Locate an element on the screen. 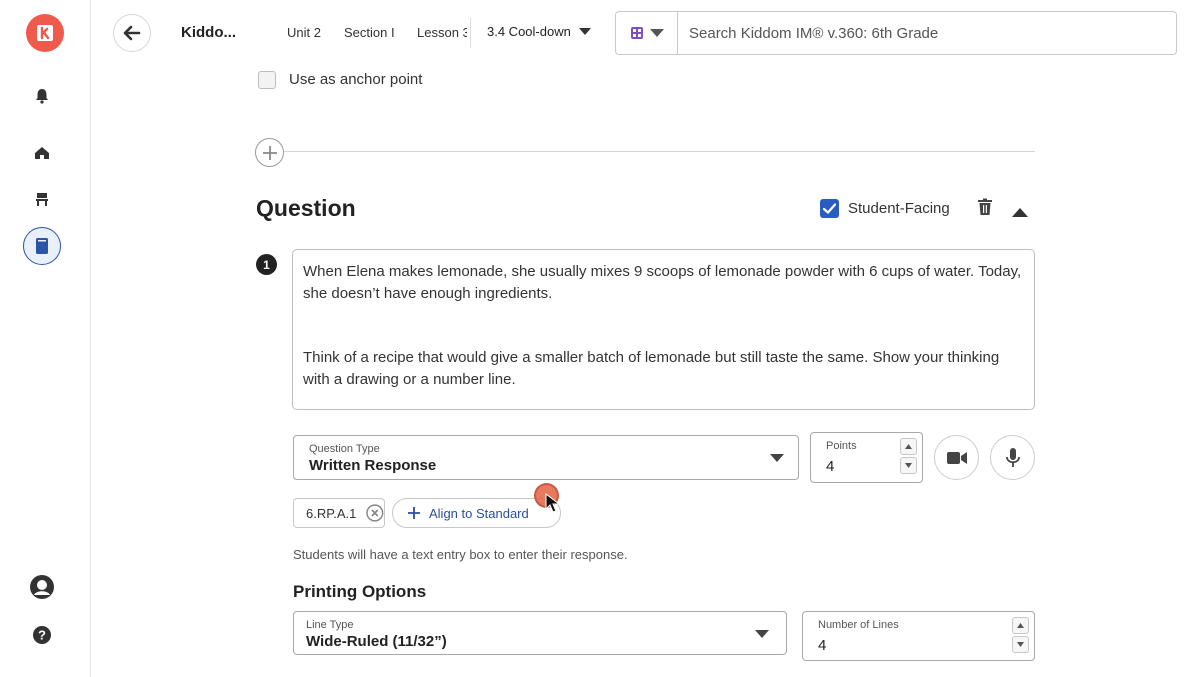 This screenshot has width=1200, height=677. add-video-button is located at coordinates (956, 457).